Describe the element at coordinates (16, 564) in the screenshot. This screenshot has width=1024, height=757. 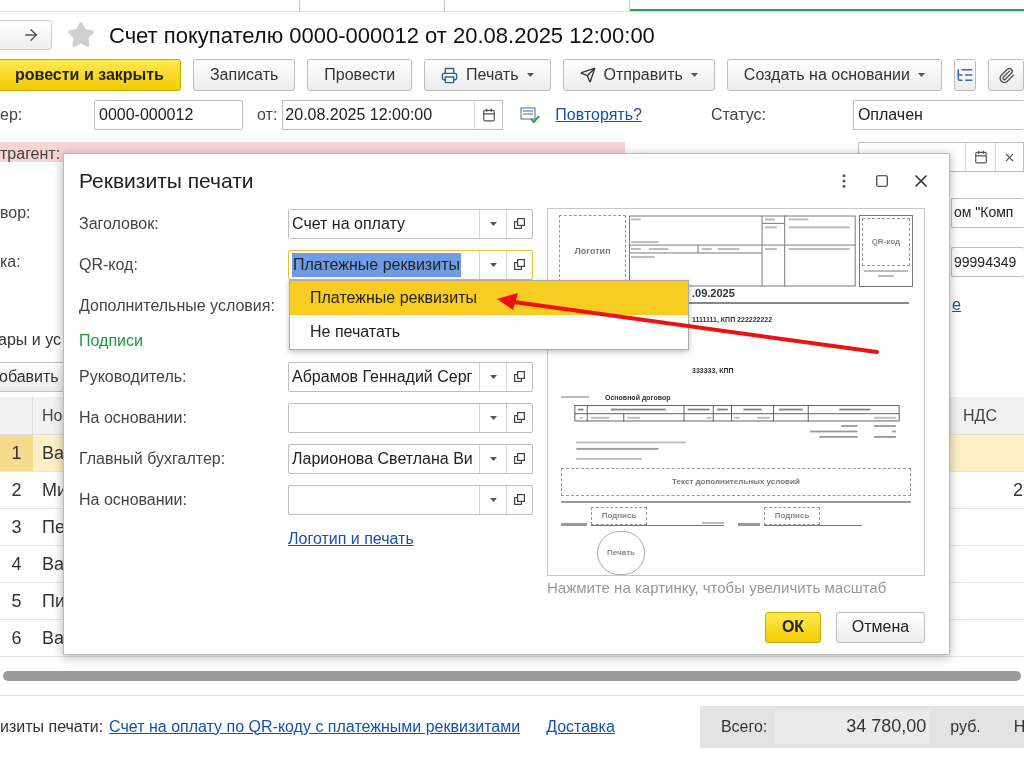
I see `table-cell-text: 4` at that location.